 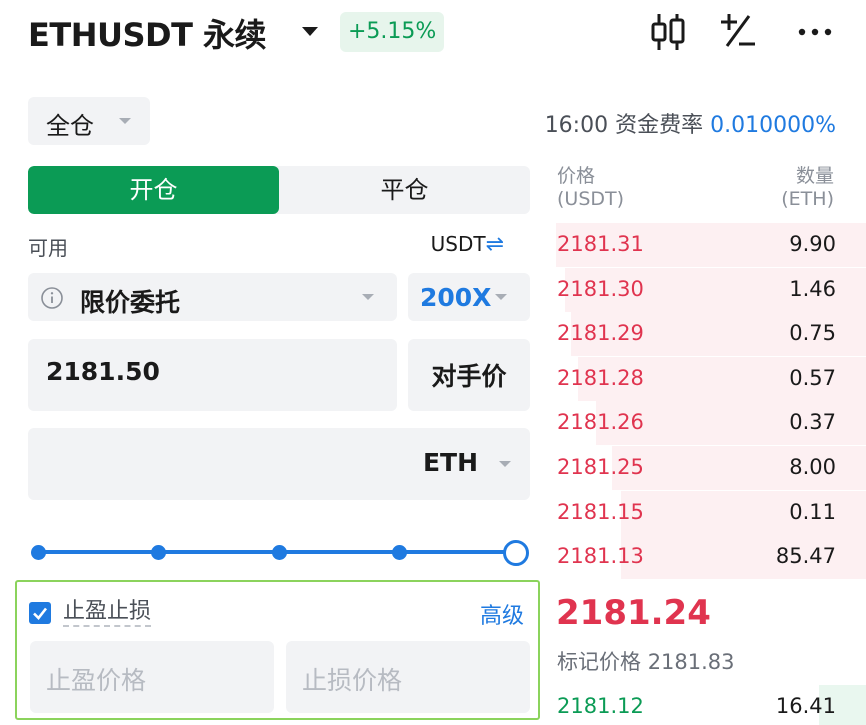 I want to click on qty-header-label: 数量, so click(x=814, y=176).